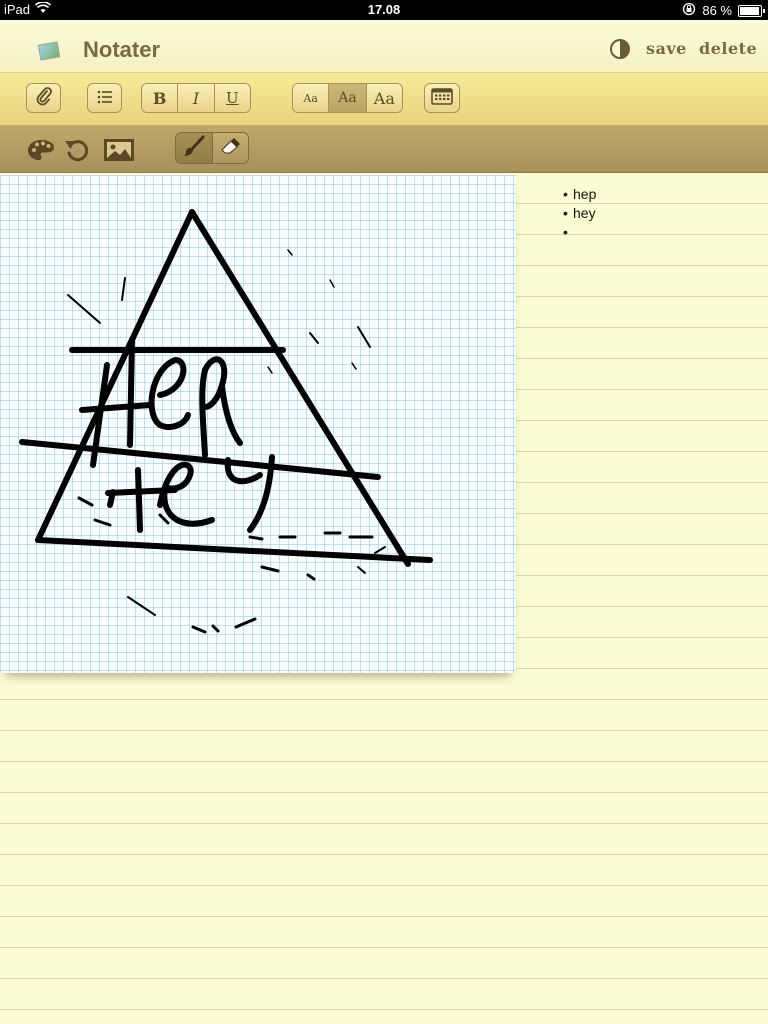  I want to click on text-size-medium: Aa, so click(348, 98).